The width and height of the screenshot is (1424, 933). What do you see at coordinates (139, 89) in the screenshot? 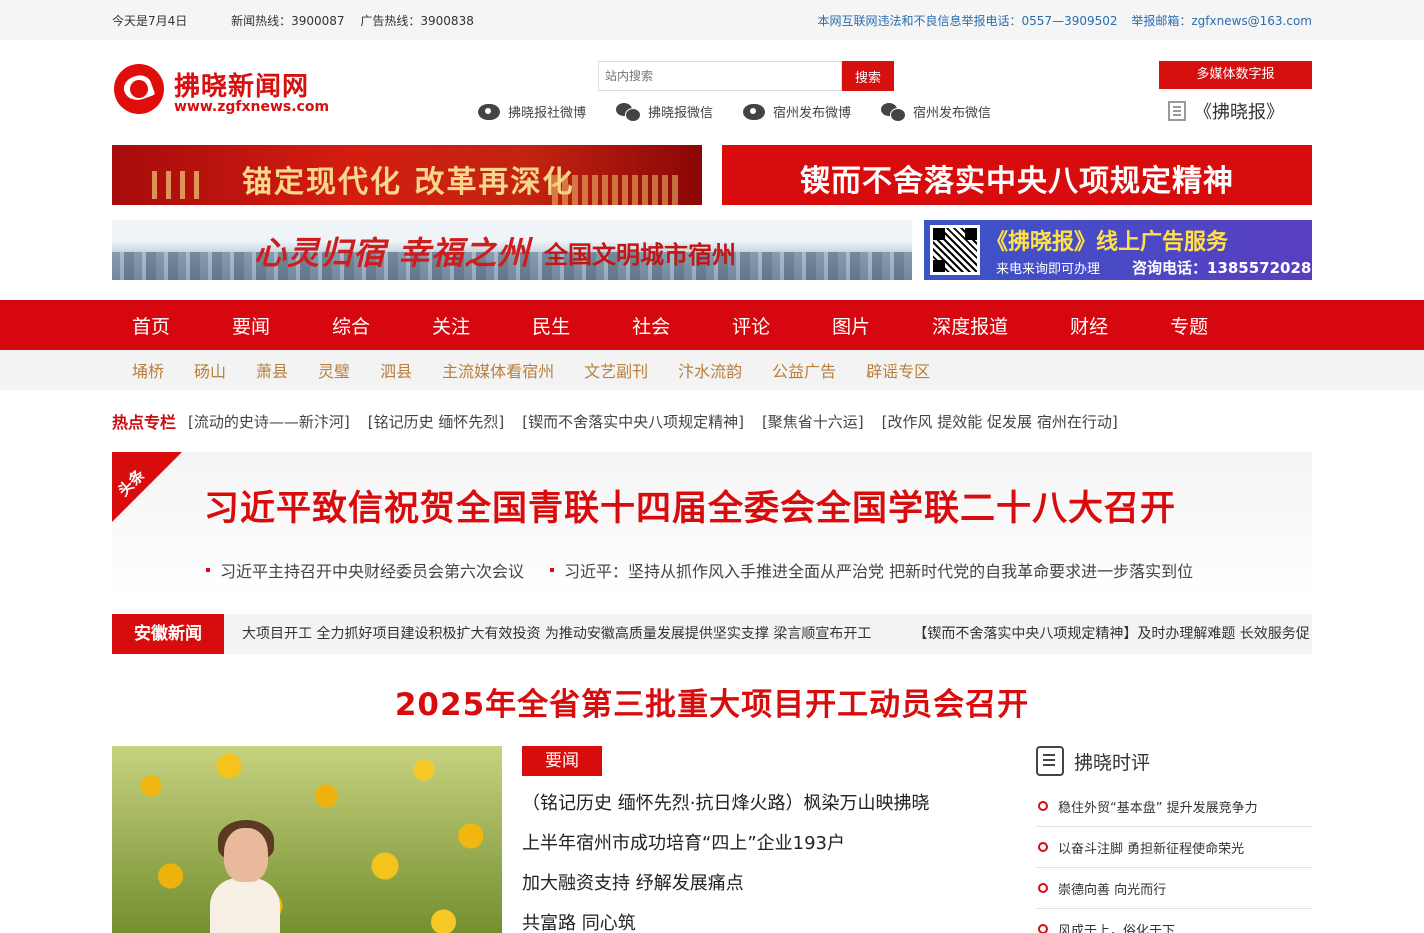
I see `logo-rooster-icon` at bounding box center [139, 89].